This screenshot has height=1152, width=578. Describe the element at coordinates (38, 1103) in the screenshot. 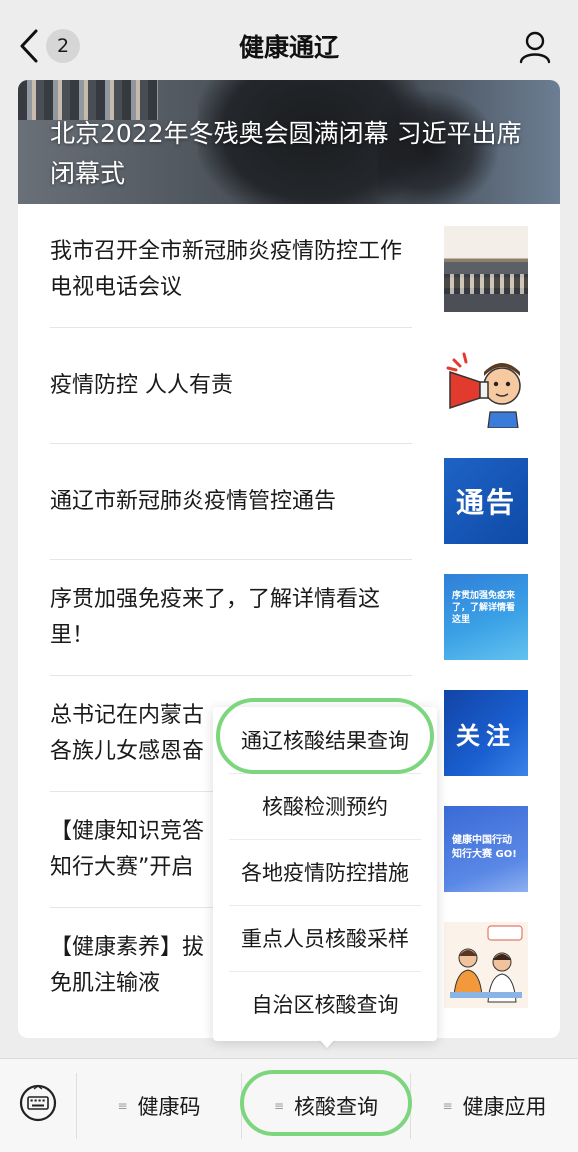

I see `keyboard-icon` at that location.